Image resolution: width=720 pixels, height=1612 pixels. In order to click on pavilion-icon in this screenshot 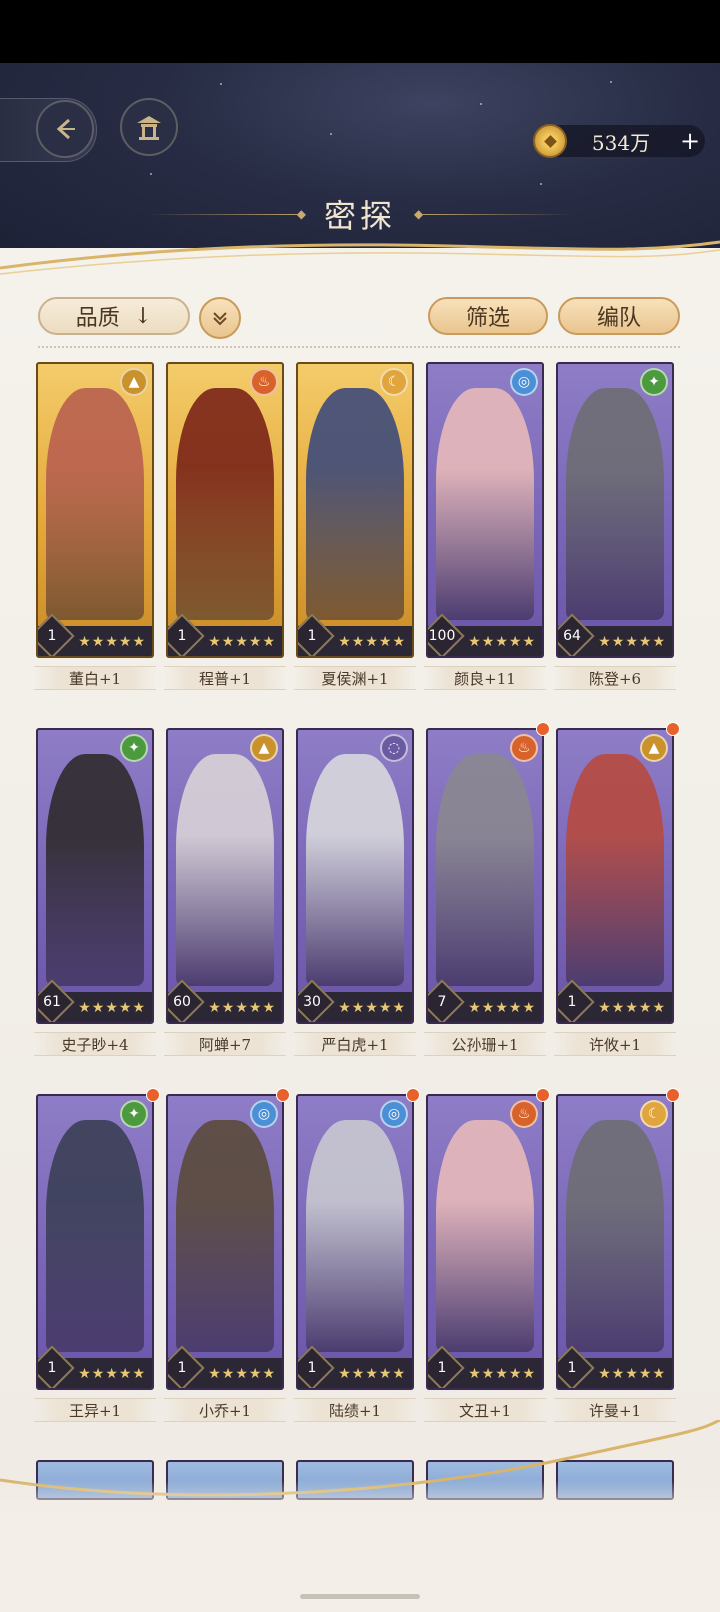, I will do `click(149, 128)`.